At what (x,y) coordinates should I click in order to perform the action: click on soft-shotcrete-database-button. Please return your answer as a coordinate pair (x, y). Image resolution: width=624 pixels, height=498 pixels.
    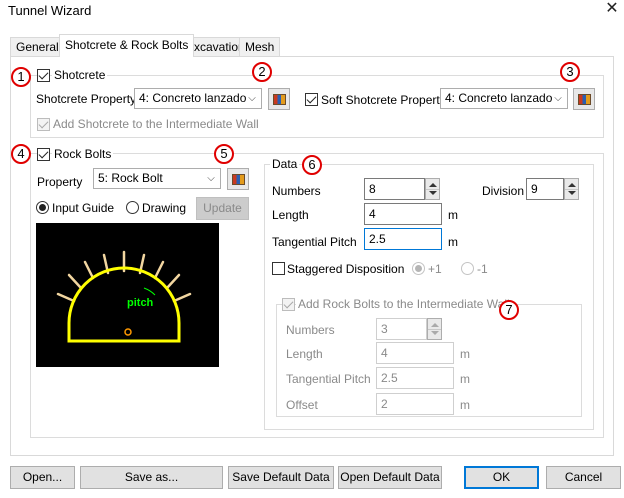
    Looking at the image, I should click on (584, 99).